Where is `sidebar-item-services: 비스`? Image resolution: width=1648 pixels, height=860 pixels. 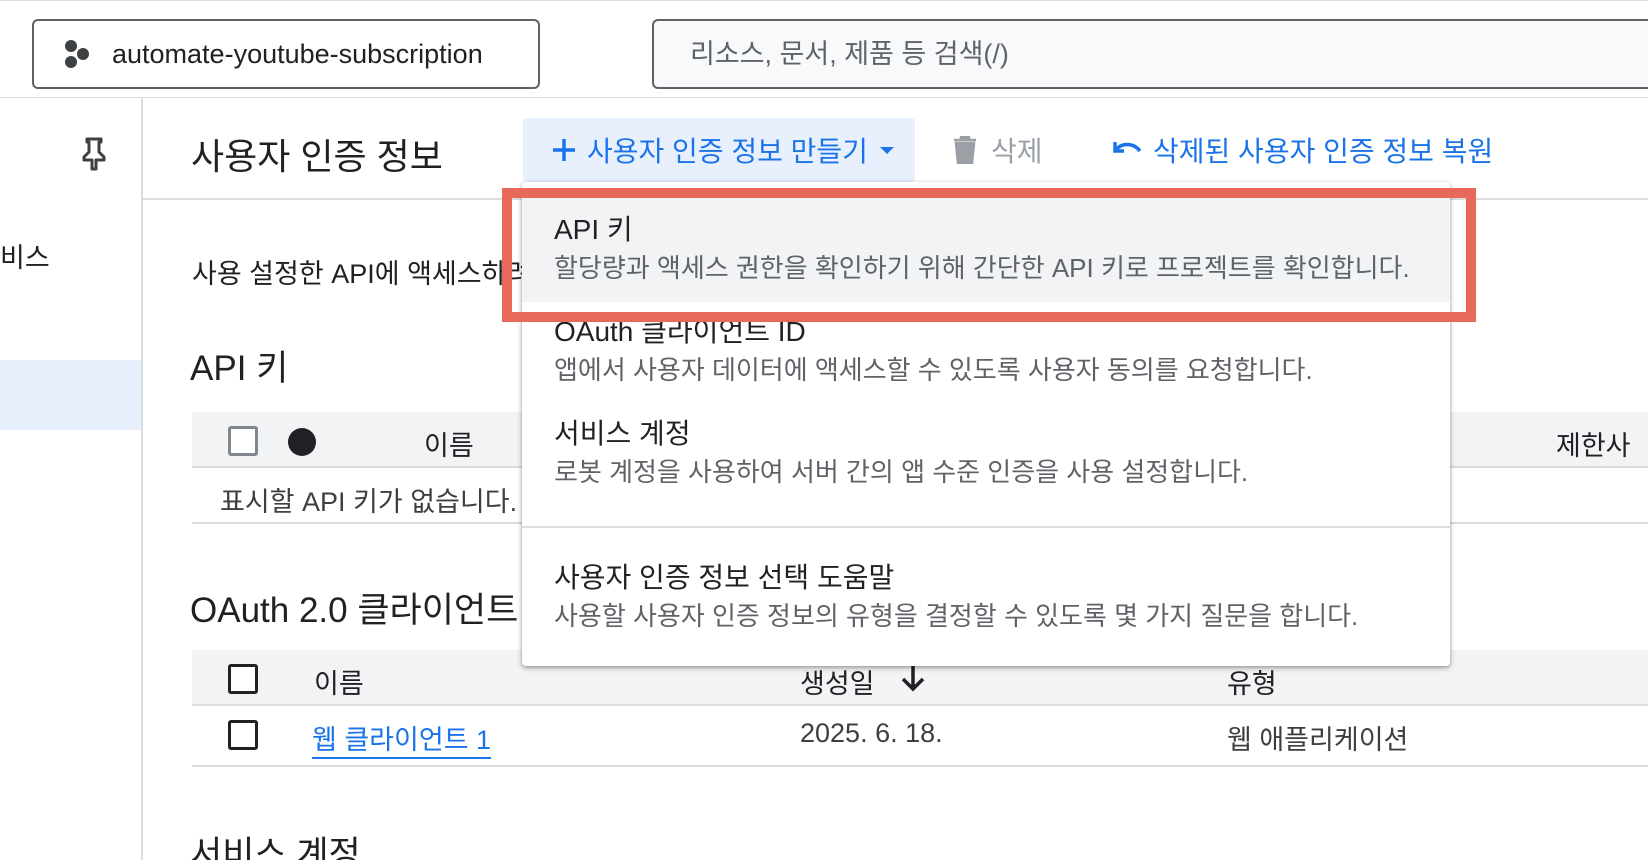
sidebar-item-services: 비스 is located at coordinates (25, 255).